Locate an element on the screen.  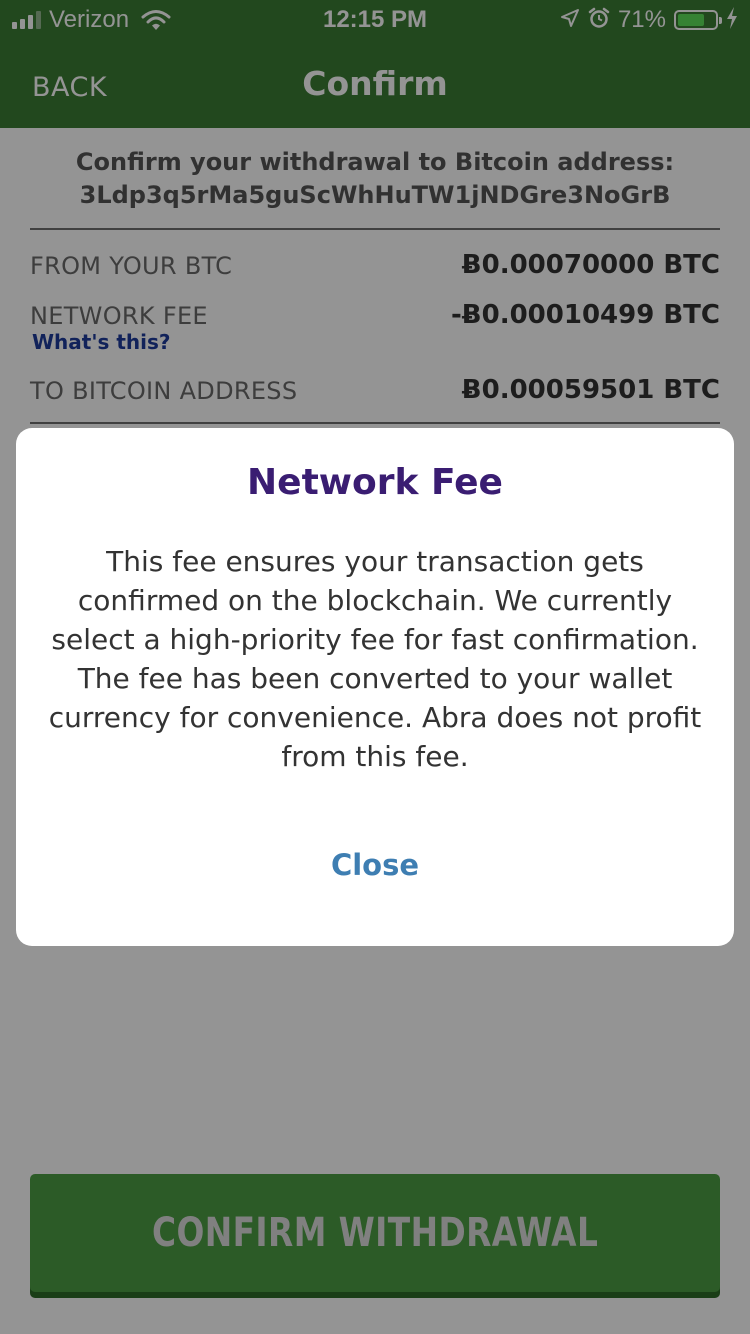
close-button: Close is located at coordinates (375, 869).